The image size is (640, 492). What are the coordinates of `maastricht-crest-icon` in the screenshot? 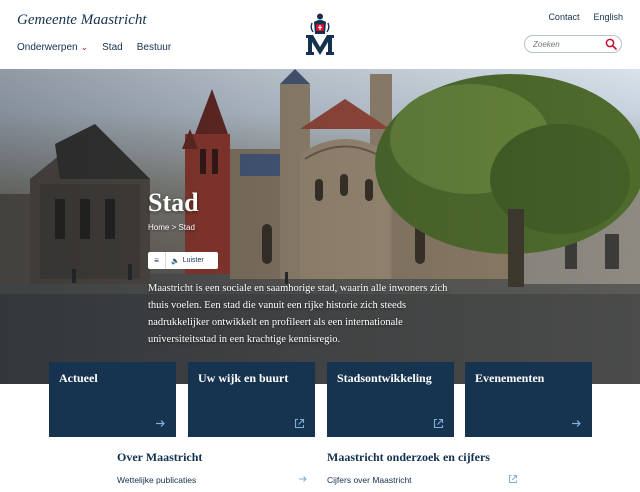 It's located at (320, 34).